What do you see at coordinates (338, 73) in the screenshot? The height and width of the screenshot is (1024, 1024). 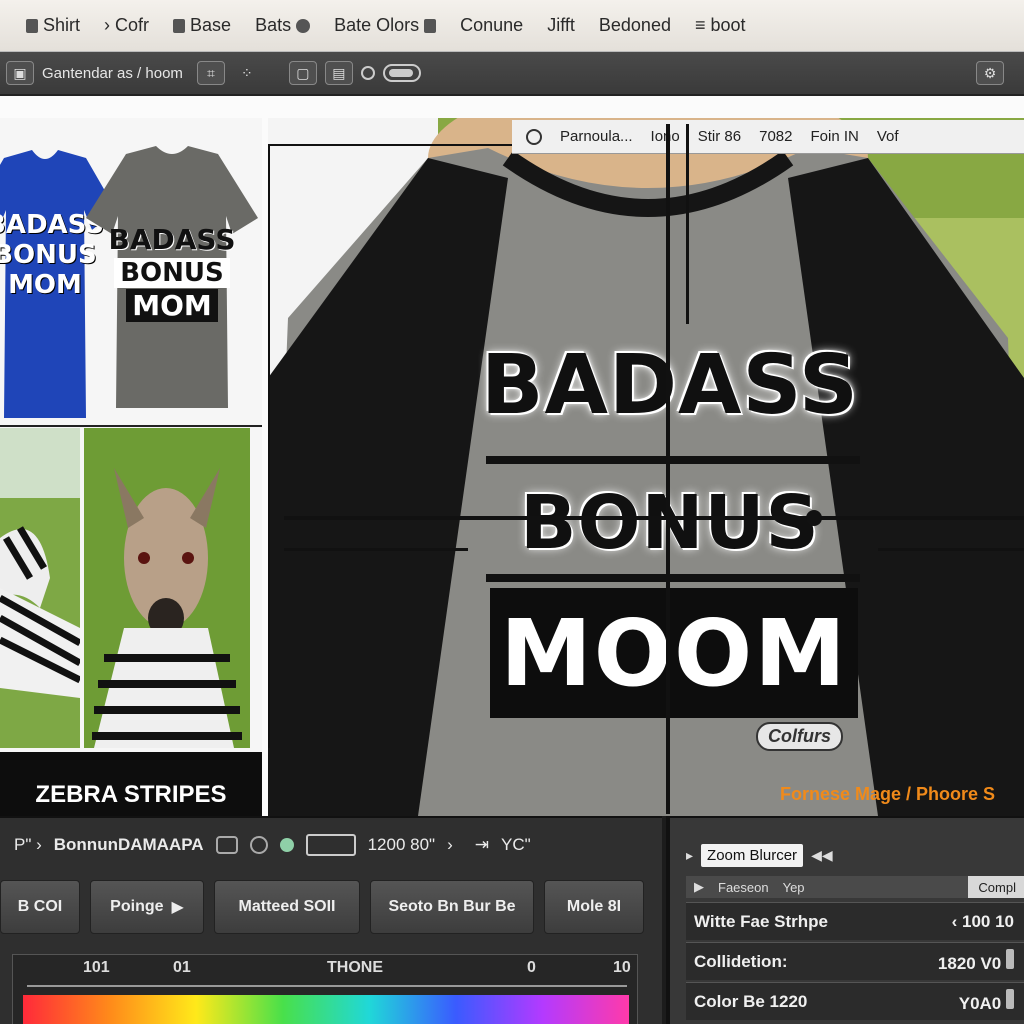 I see `layer-icon: ▤` at bounding box center [338, 73].